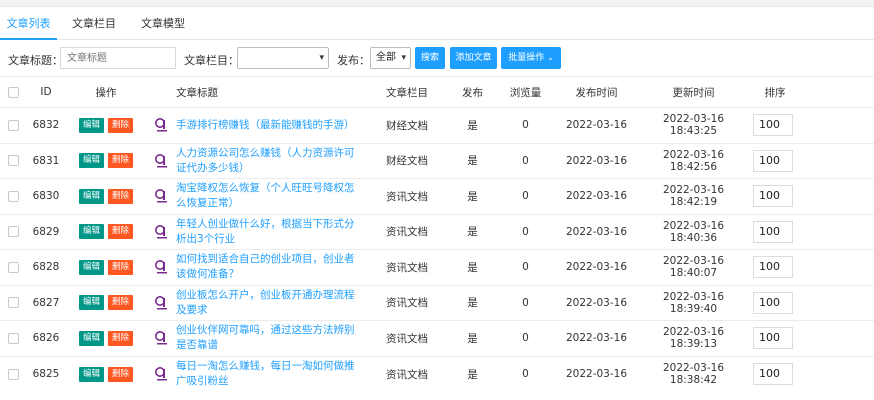 The image size is (874, 400). Describe the element at coordinates (353, 60) in the screenshot. I see `publish-label: 发布：` at that location.